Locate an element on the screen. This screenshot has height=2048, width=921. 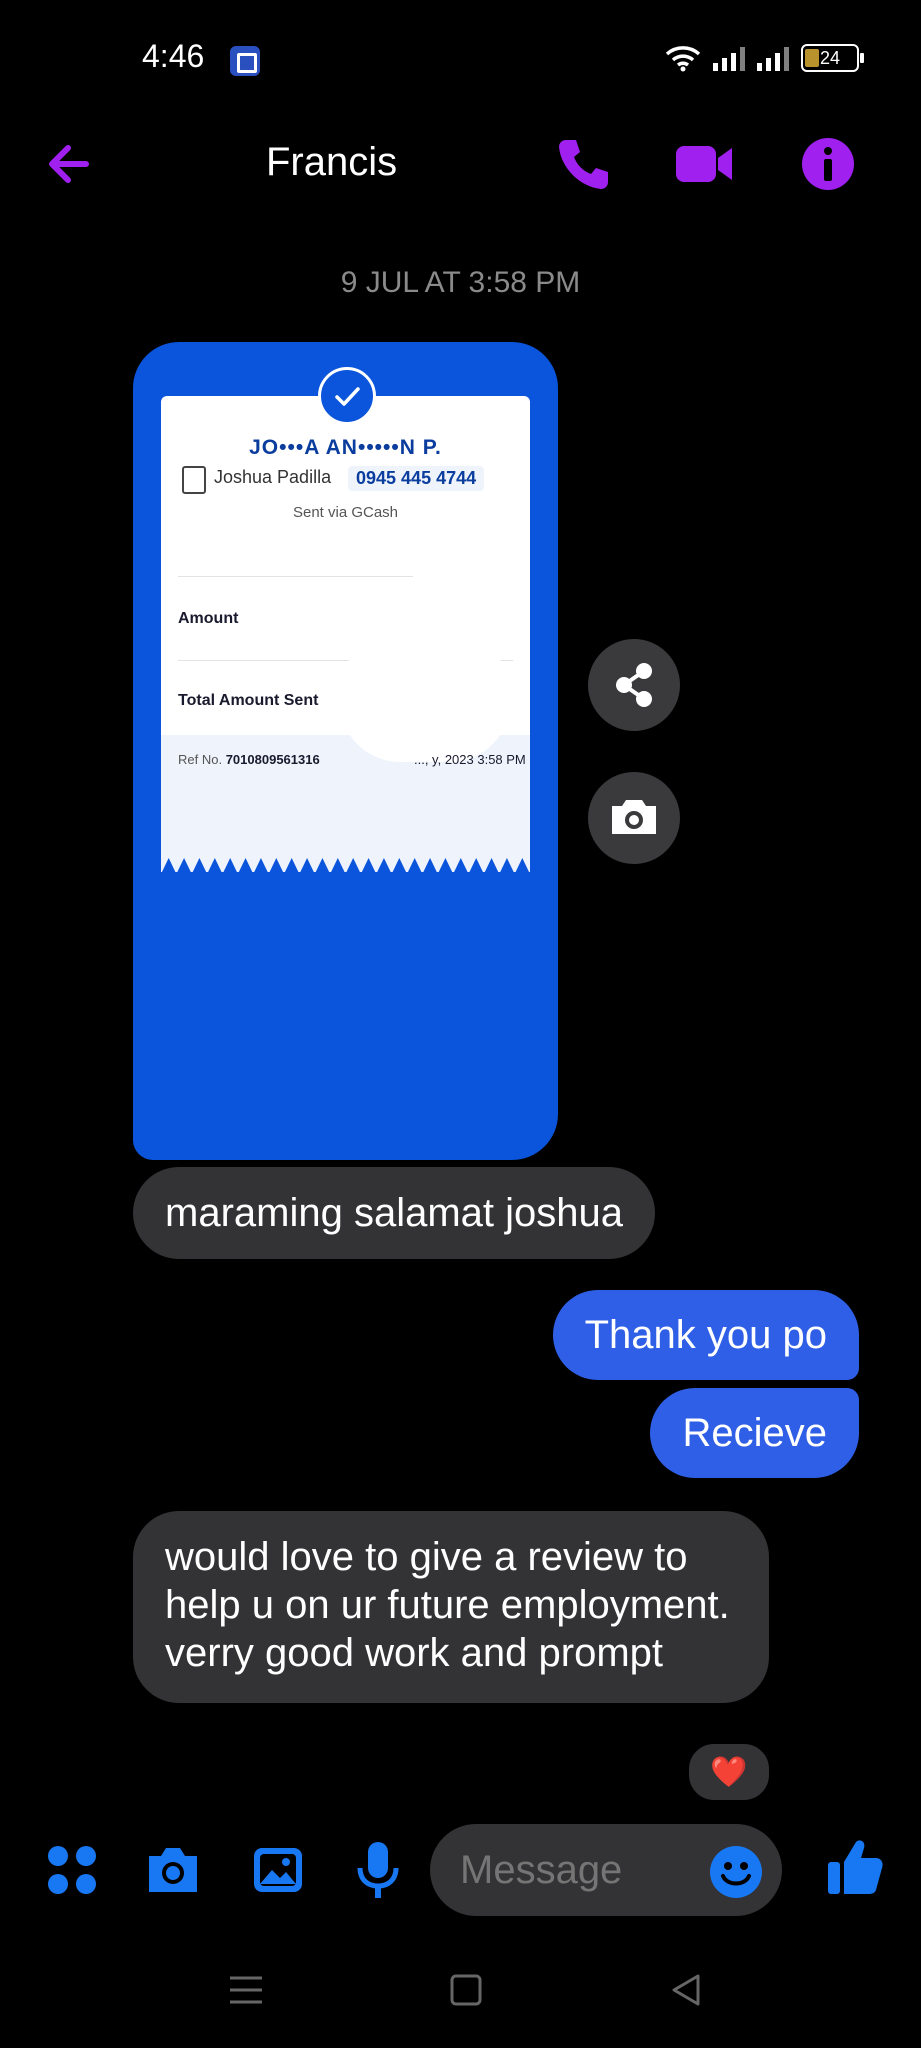
message-bubble-outgoing: Recieve is located at coordinates (754, 1433).